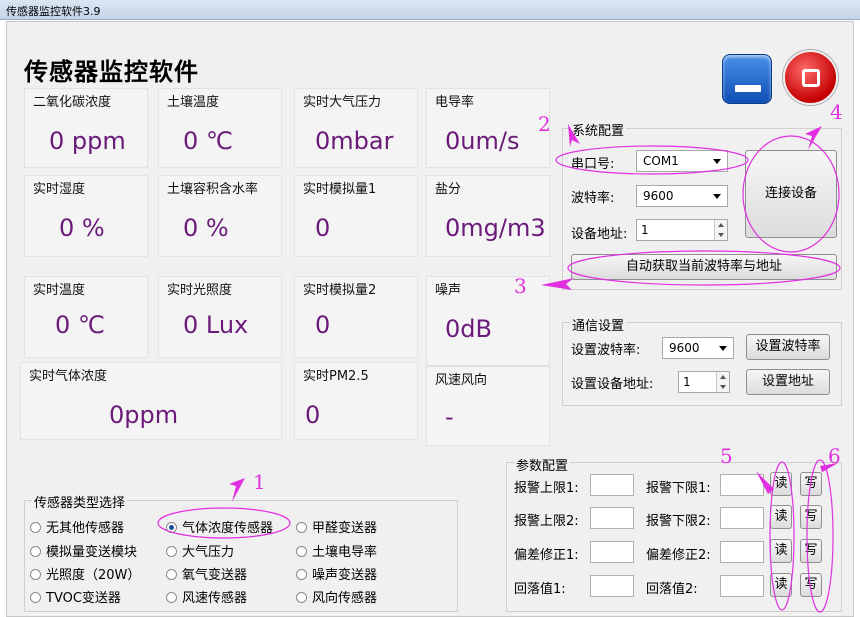 Image resolution: width=860 pixels, height=617 pixels. Describe the element at coordinates (678, 488) in the screenshot. I see `alarm-low1-label: 报警下限1:` at that location.